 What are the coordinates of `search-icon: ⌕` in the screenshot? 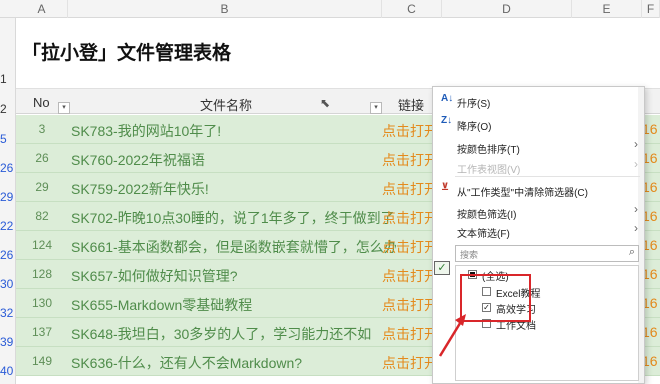 It's located at (631, 252).